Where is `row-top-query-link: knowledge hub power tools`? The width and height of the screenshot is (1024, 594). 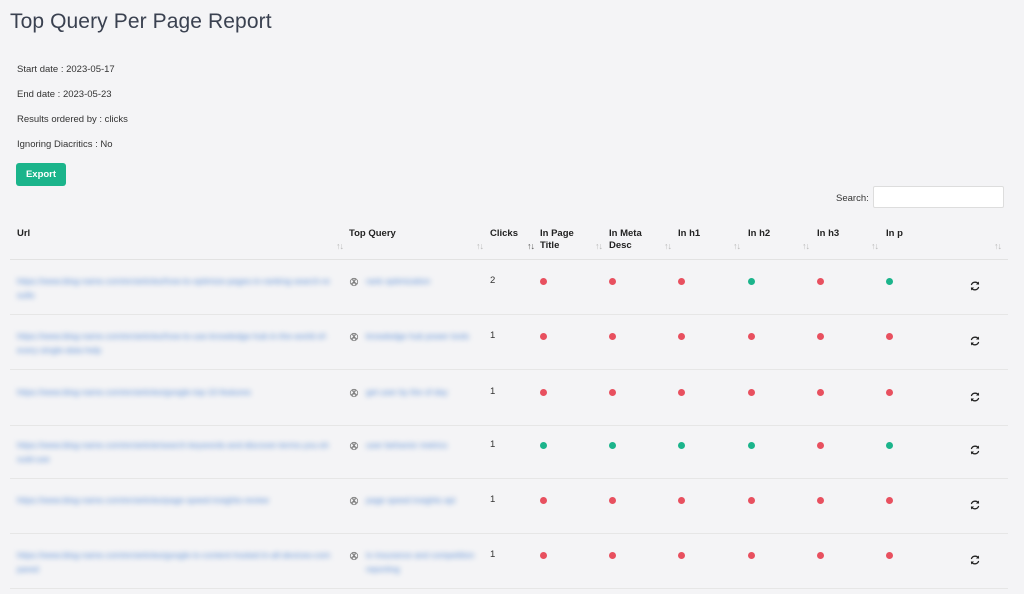
row-top-query-link: knowledge hub power tools is located at coordinates (422, 336).